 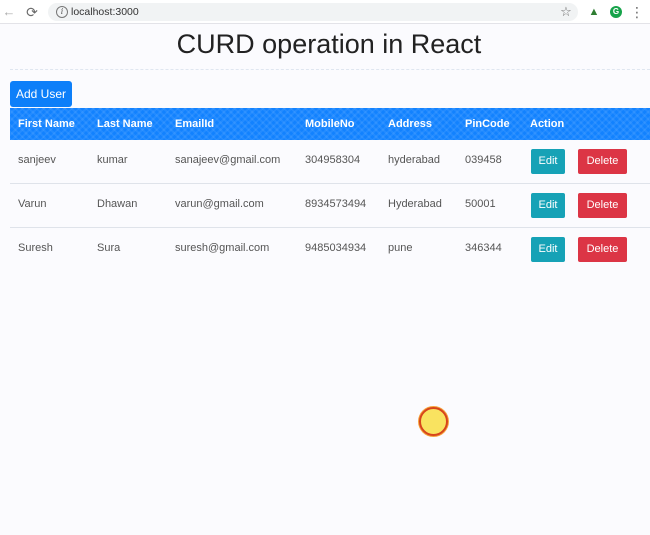 What do you see at coordinates (219, 204) in the screenshot?
I see `cell-email: varun@gmail.com` at bounding box center [219, 204].